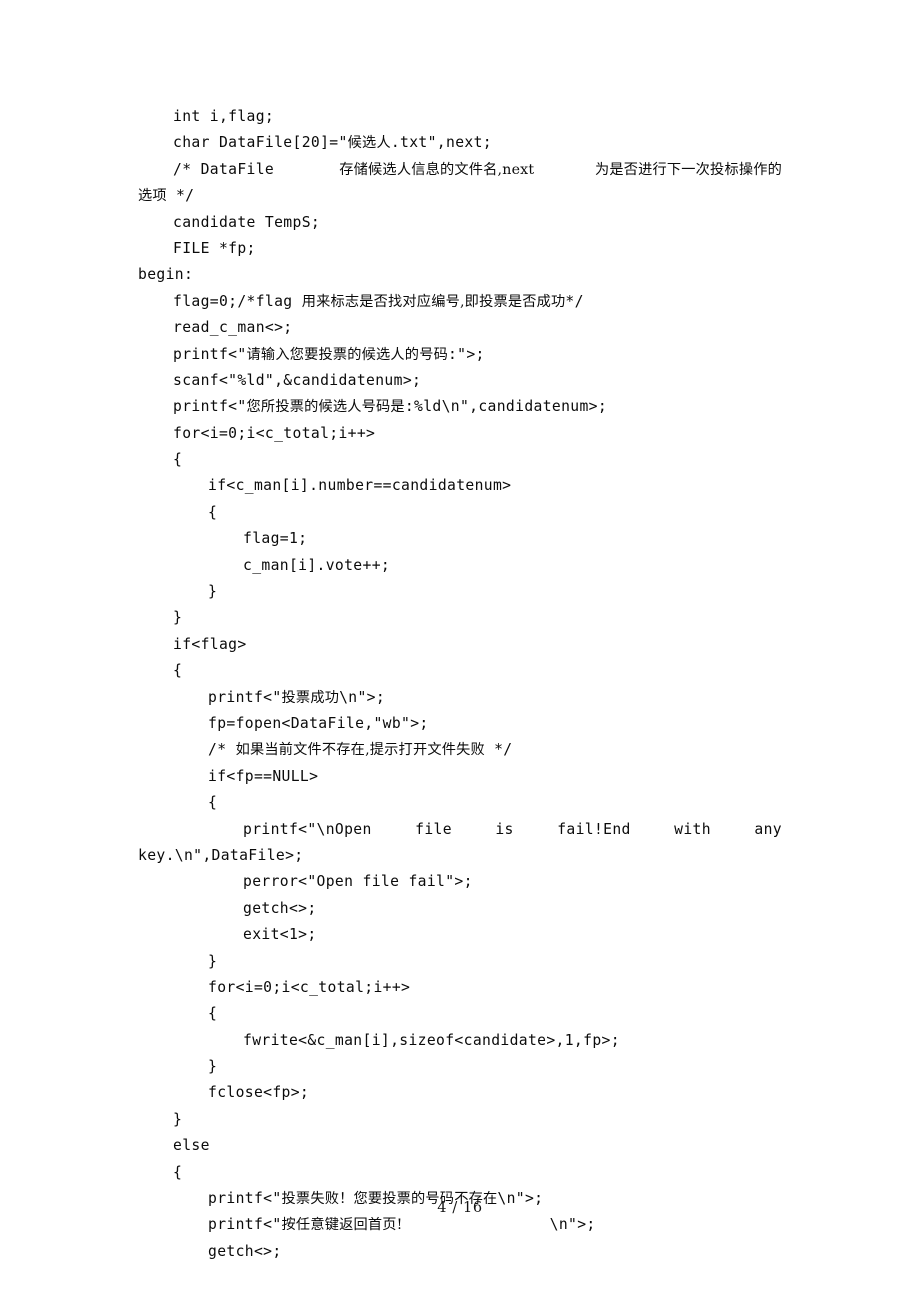 Image resolution: width=920 pixels, height=1302 pixels. Describe the element at coordinates (280, 935) in the screenshot. I see `code-line: exit<1>;` at that location.